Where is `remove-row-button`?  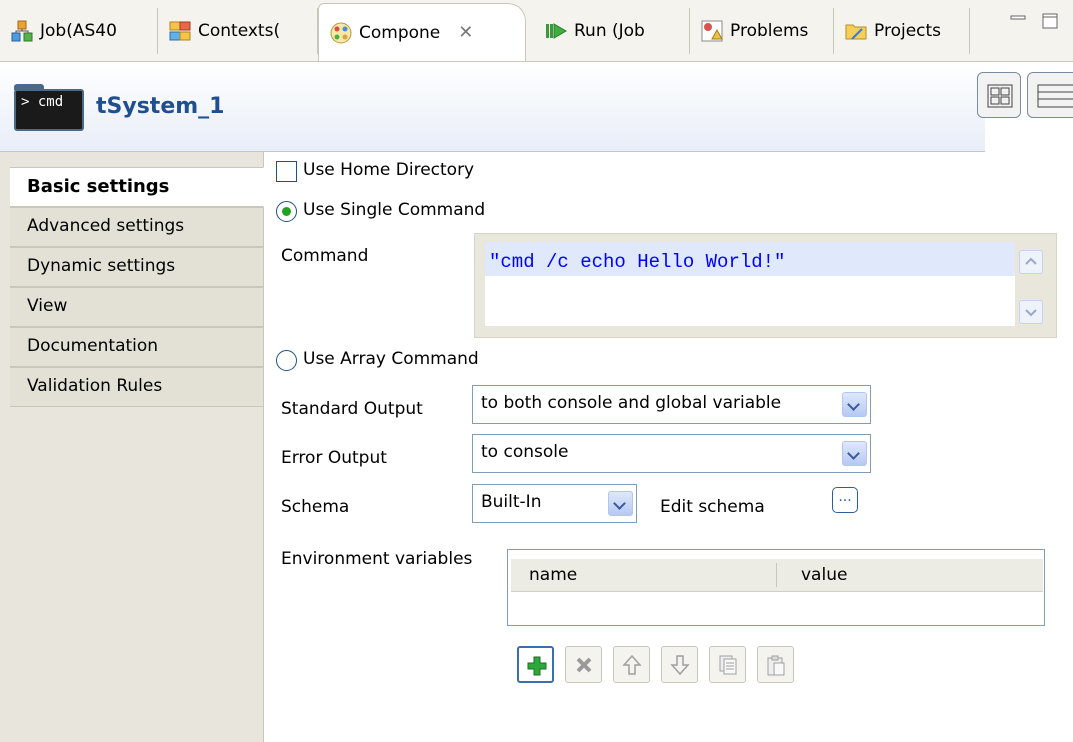 remove-row-button is located at coordinates (583, 664).